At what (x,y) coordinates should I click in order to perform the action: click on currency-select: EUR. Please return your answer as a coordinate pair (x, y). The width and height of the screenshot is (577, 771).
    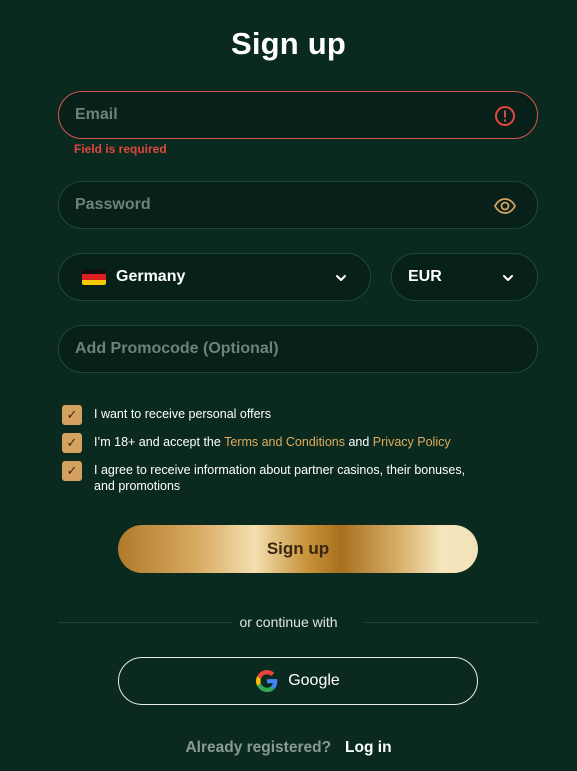
    Looking at the image, I should click on (464, 277).